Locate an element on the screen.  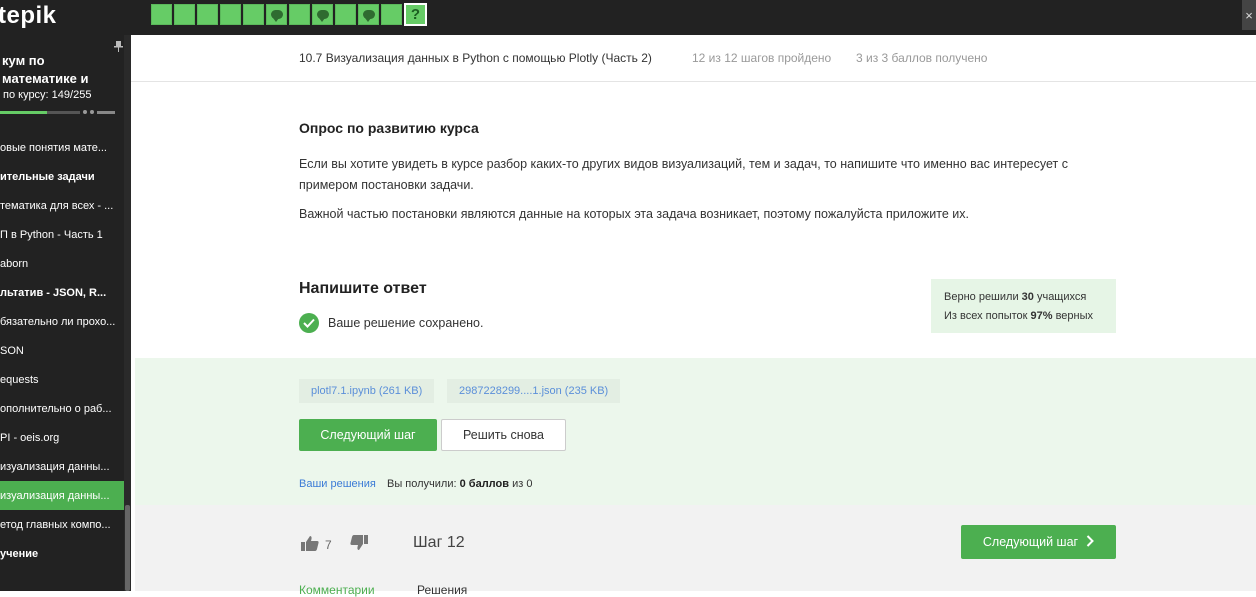
dislike-button is located at coordinates (359, 545).